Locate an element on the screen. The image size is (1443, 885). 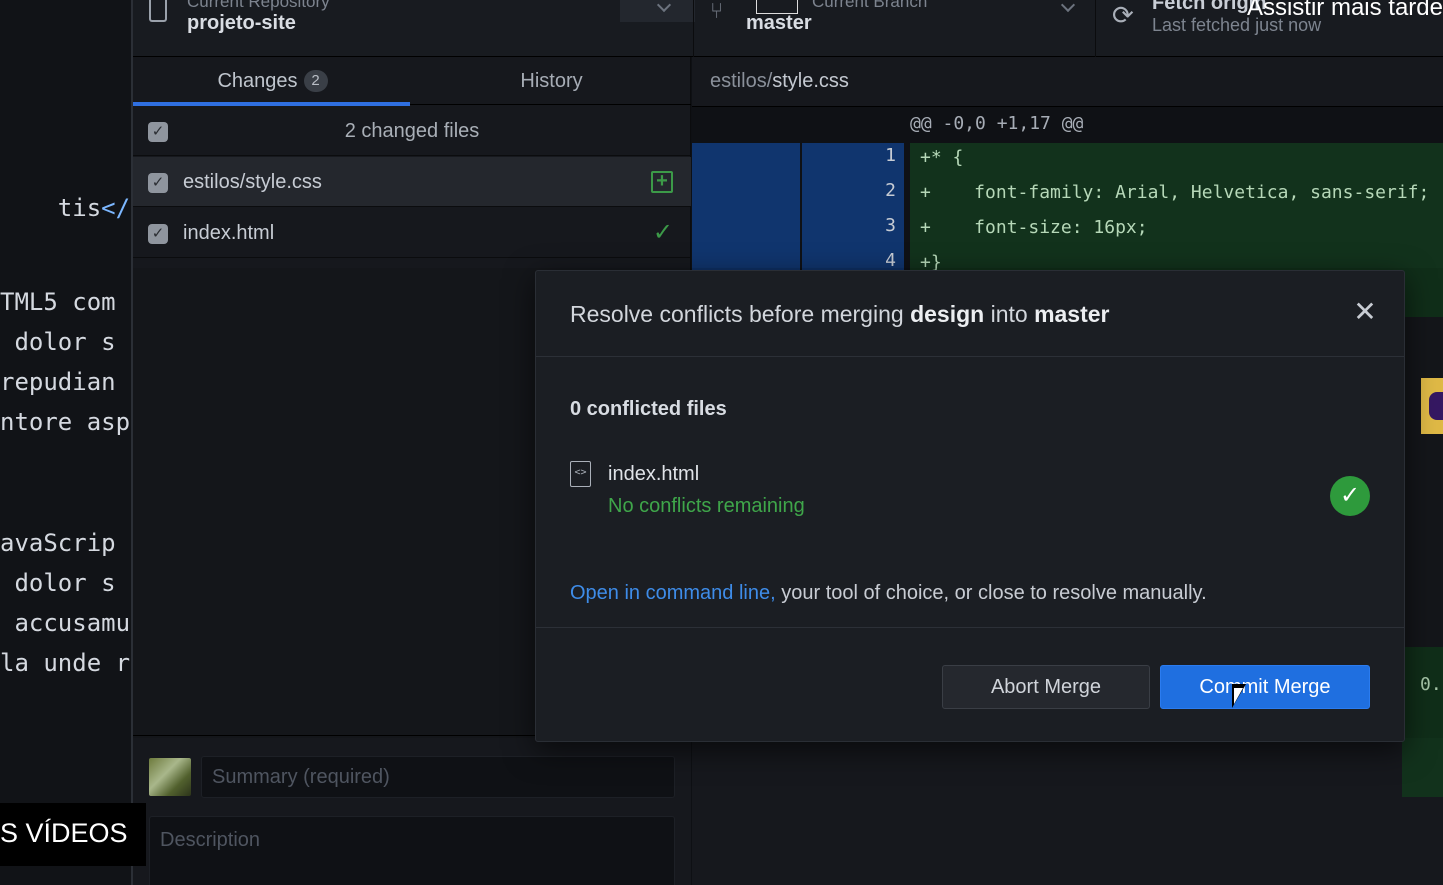
file-name: style.css is located at coordinates (810, 81).